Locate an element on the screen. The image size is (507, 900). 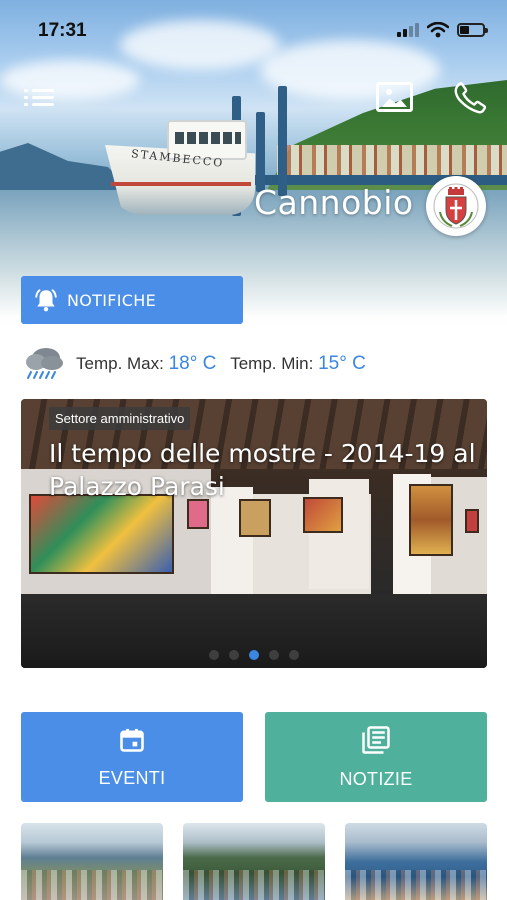
temp-max-label: Temp. Max: is located at coordinates (120, 363).